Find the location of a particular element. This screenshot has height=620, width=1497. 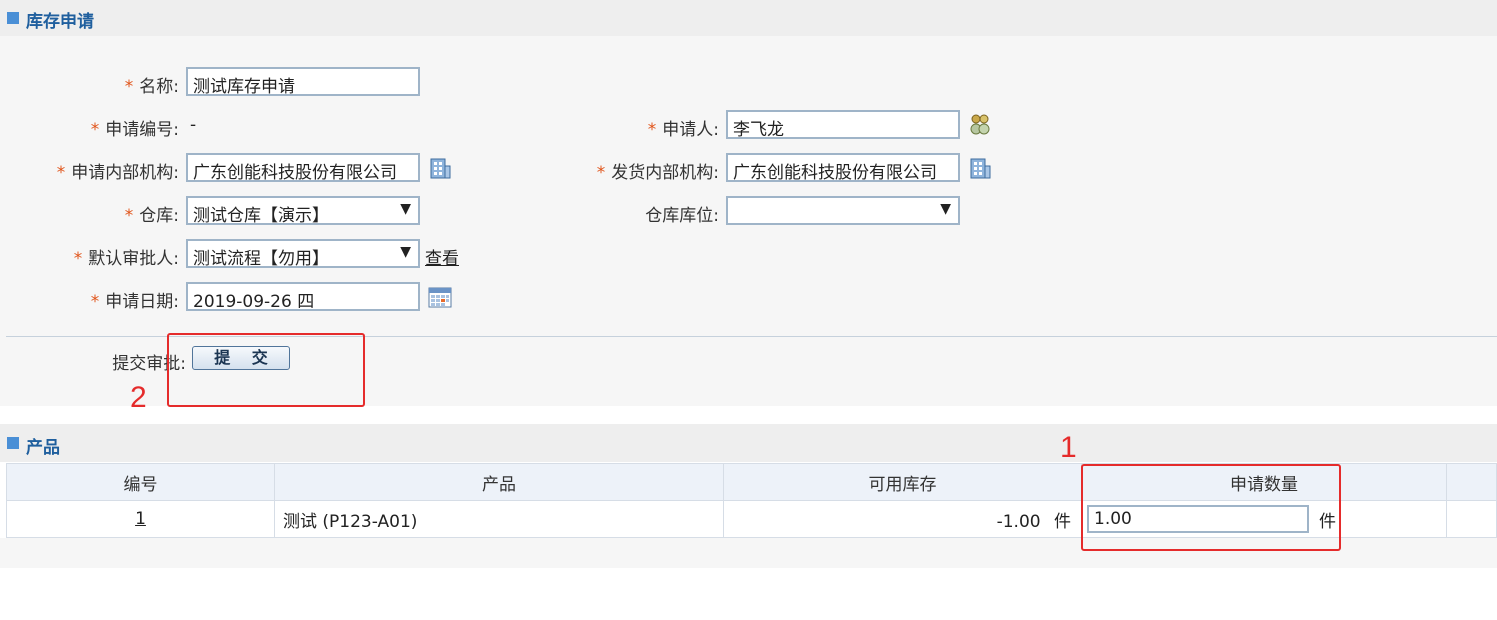

stock-value: -1.00 is located at coordinates (1018, 521).